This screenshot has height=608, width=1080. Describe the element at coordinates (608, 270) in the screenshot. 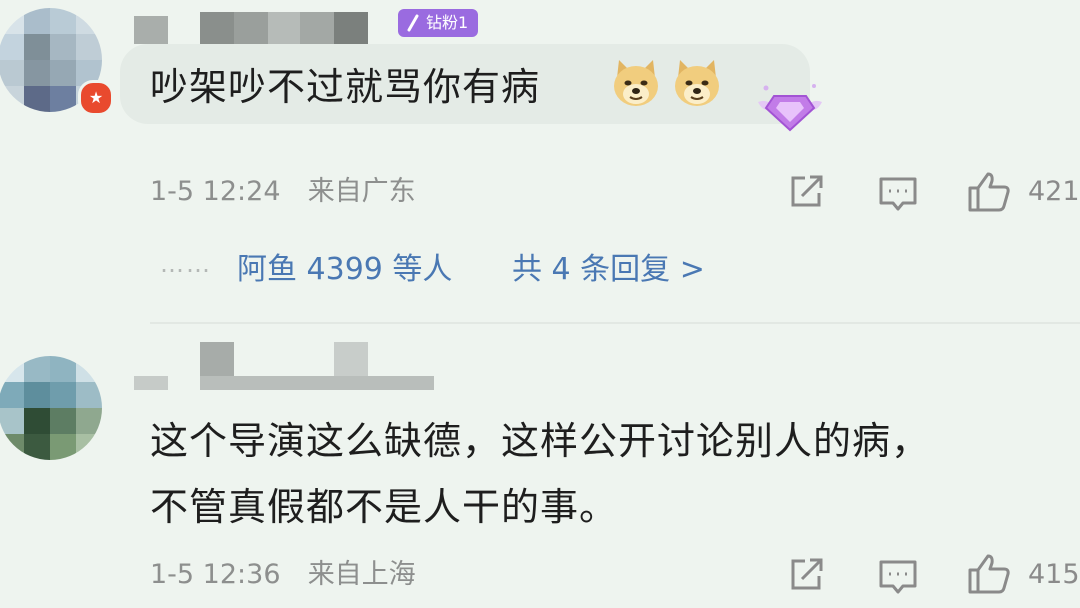

I see `view-replies-link: 共 4 条回复 >` at that location.